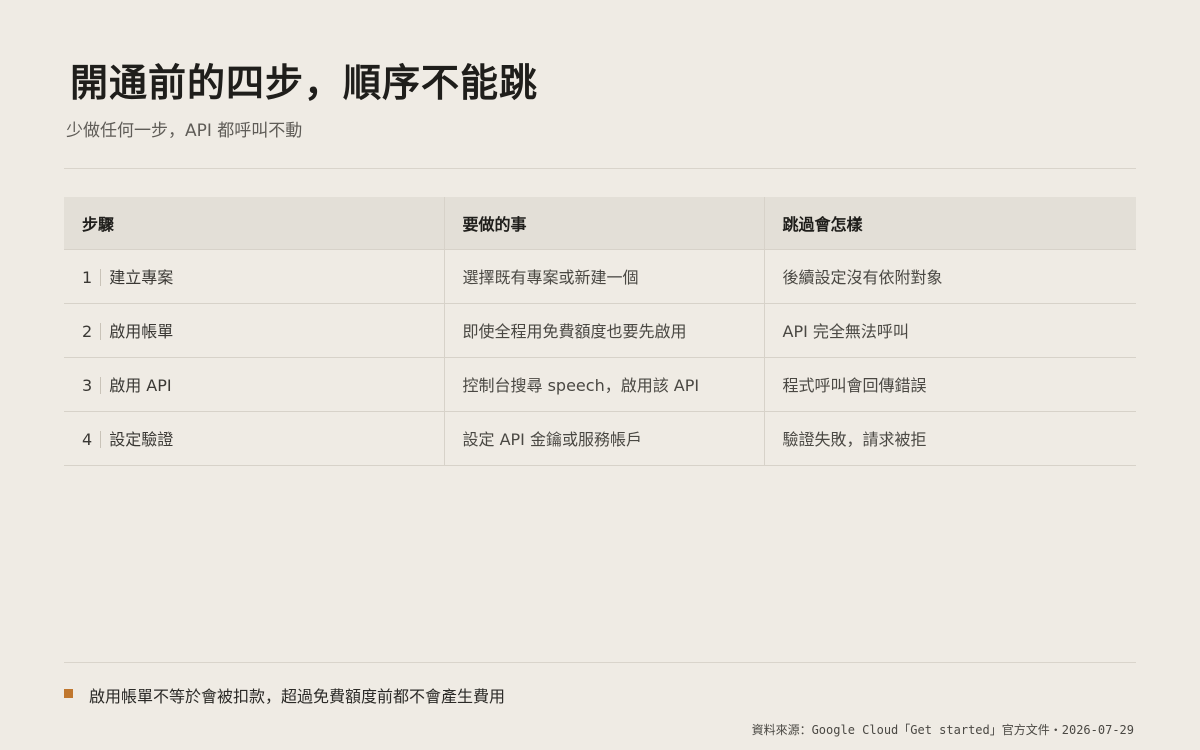 The image size is (1200, 750). I want to click on step-number: 1, so click(87, 277).